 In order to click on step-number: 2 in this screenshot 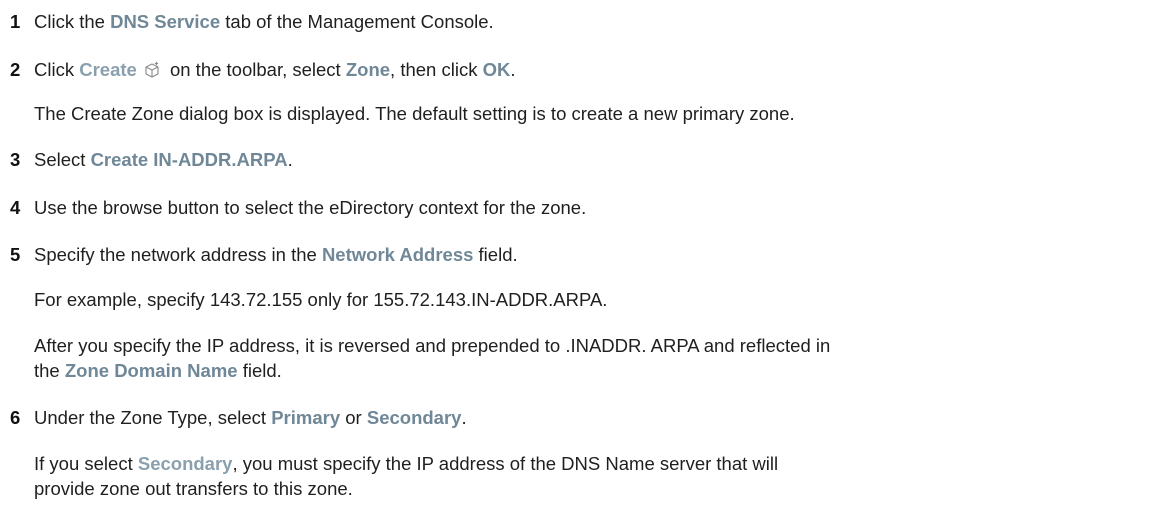, I will do `click(15, 69)`.